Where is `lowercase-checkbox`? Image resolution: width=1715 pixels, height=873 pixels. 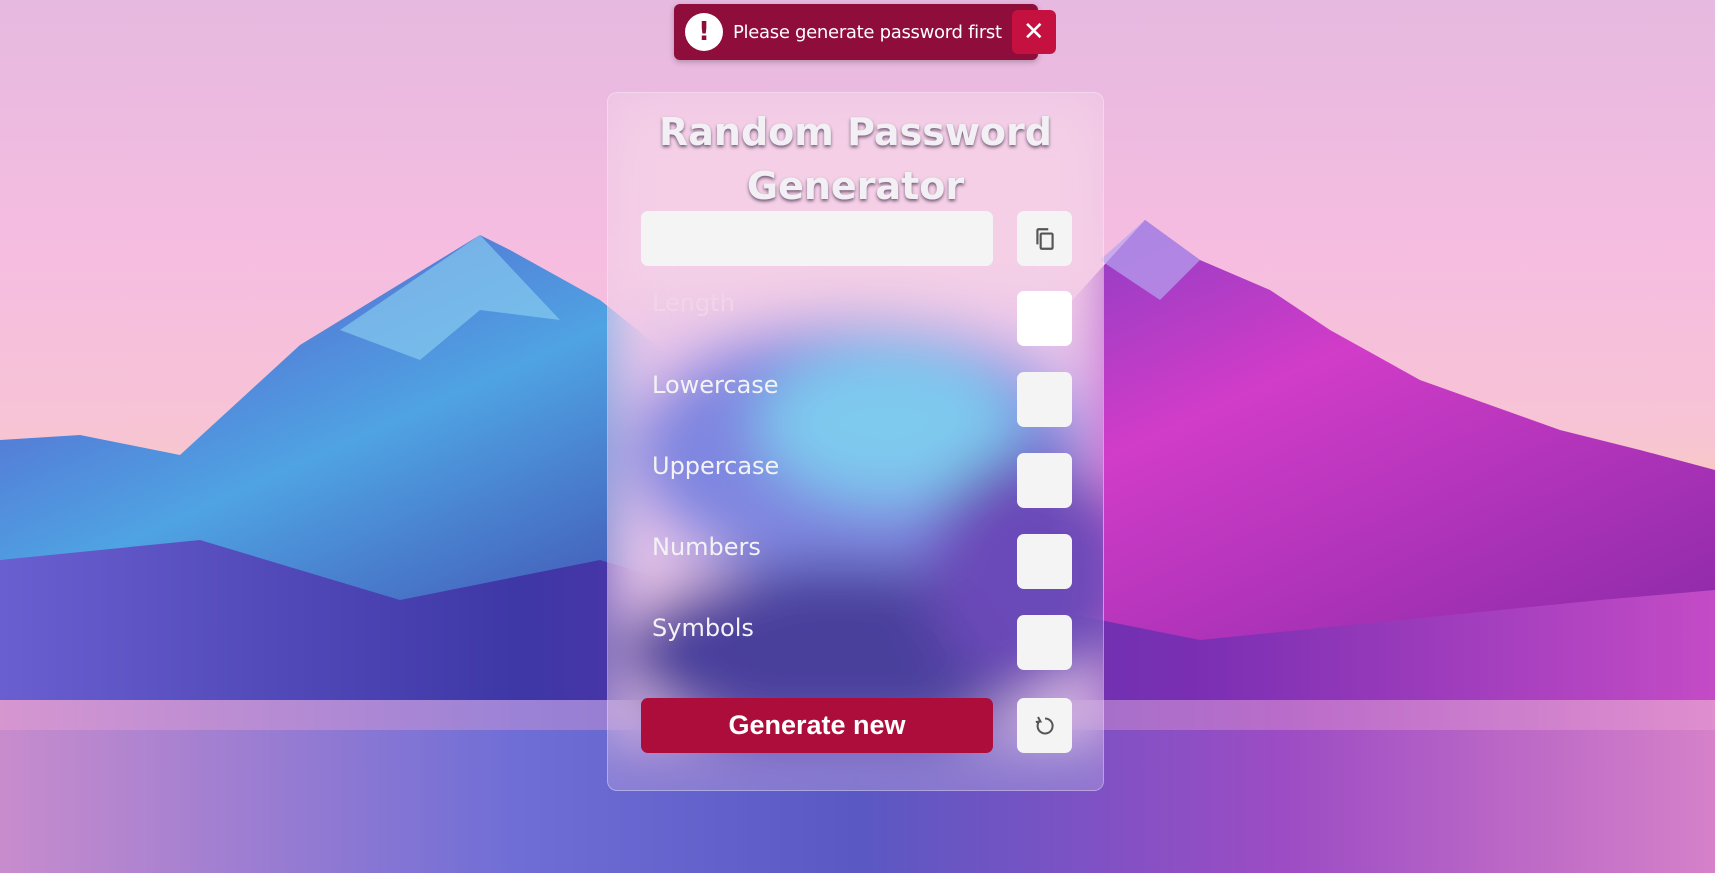
lowercase-checkbox is located at coordinates (1044, 399).